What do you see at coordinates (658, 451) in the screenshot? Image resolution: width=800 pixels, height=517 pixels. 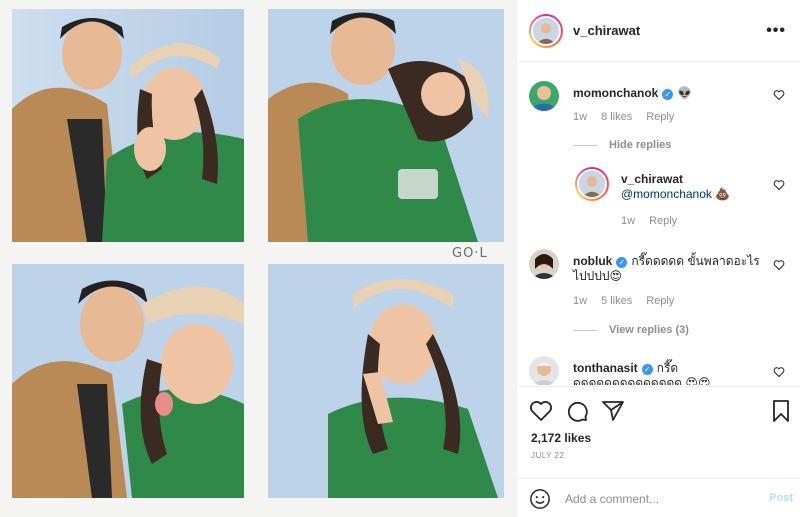 I see `post-actions: 2,172 likes JULY 22 Post` at bounding box center [658, 451].